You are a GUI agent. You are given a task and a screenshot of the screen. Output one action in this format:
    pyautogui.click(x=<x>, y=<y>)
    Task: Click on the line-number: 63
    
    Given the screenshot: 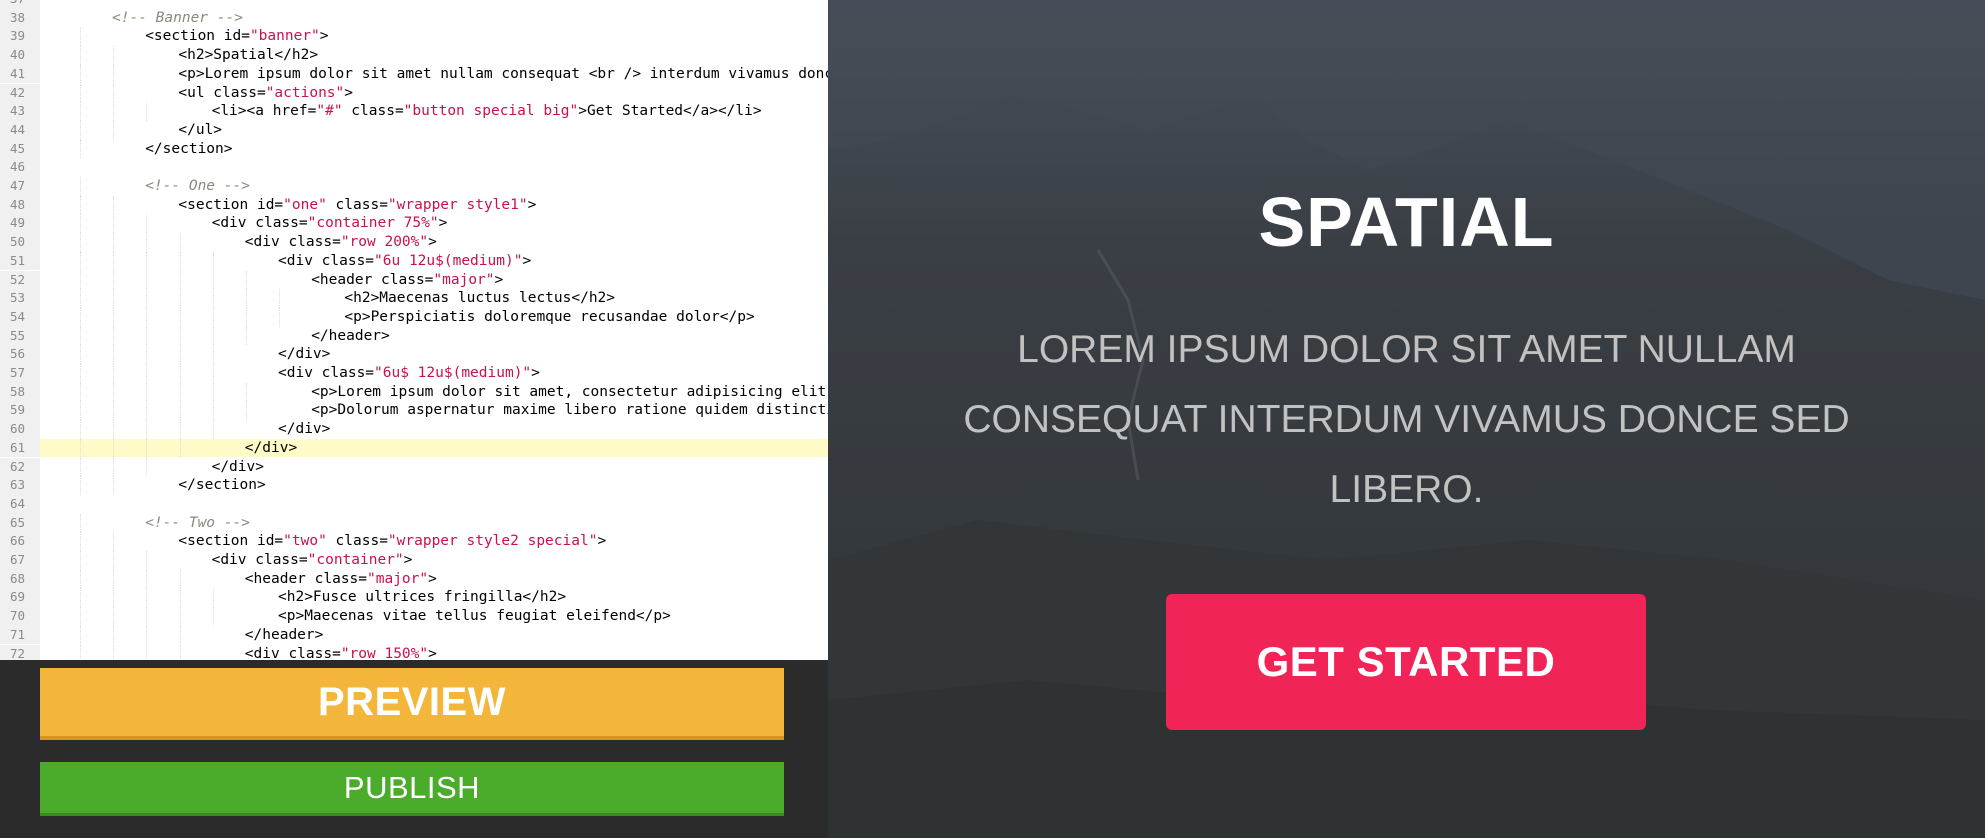 What is the action you would take?
    pyautogui.click(x=20, y=485)
    